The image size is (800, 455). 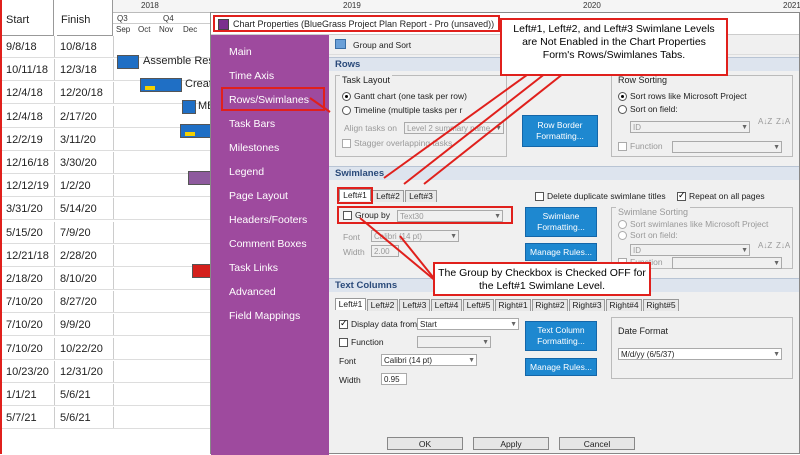 I want to click on finish-date-cell: 10/22/20, so click(x=81, y=348).